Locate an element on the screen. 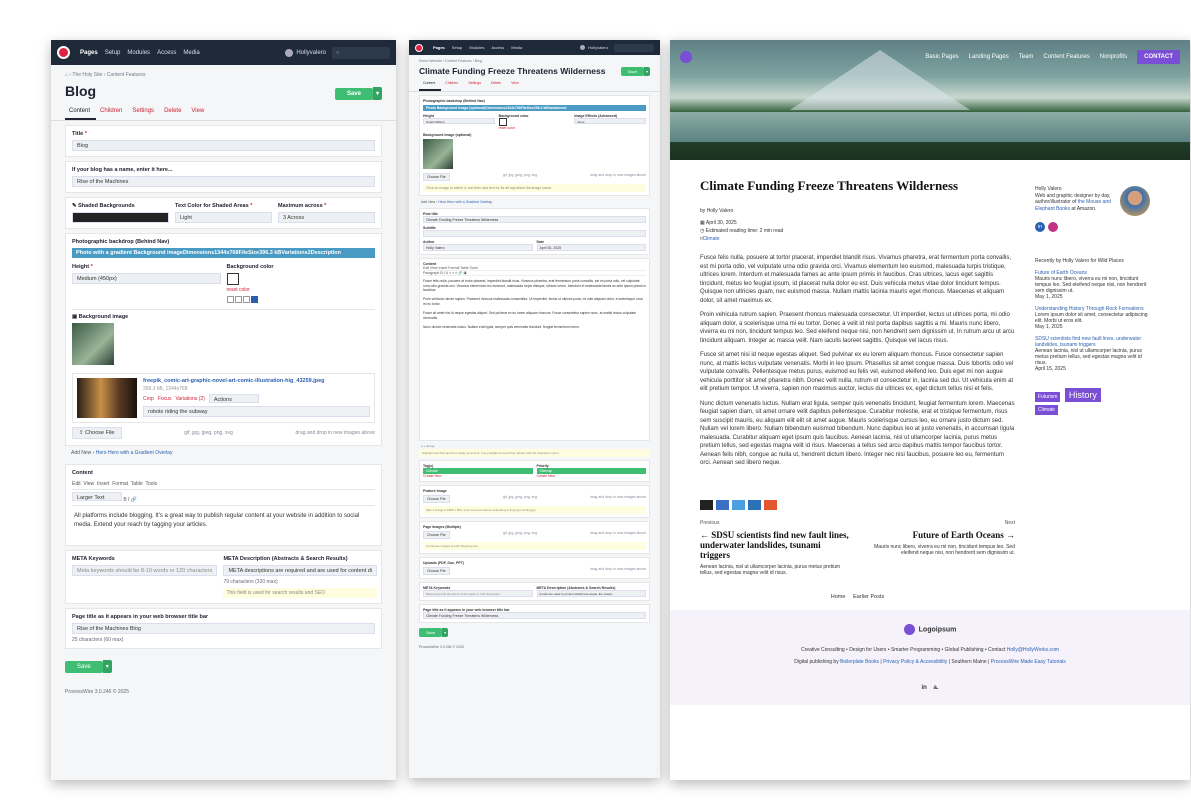  nav-setup: Setup is located at coordinates (113, 53).